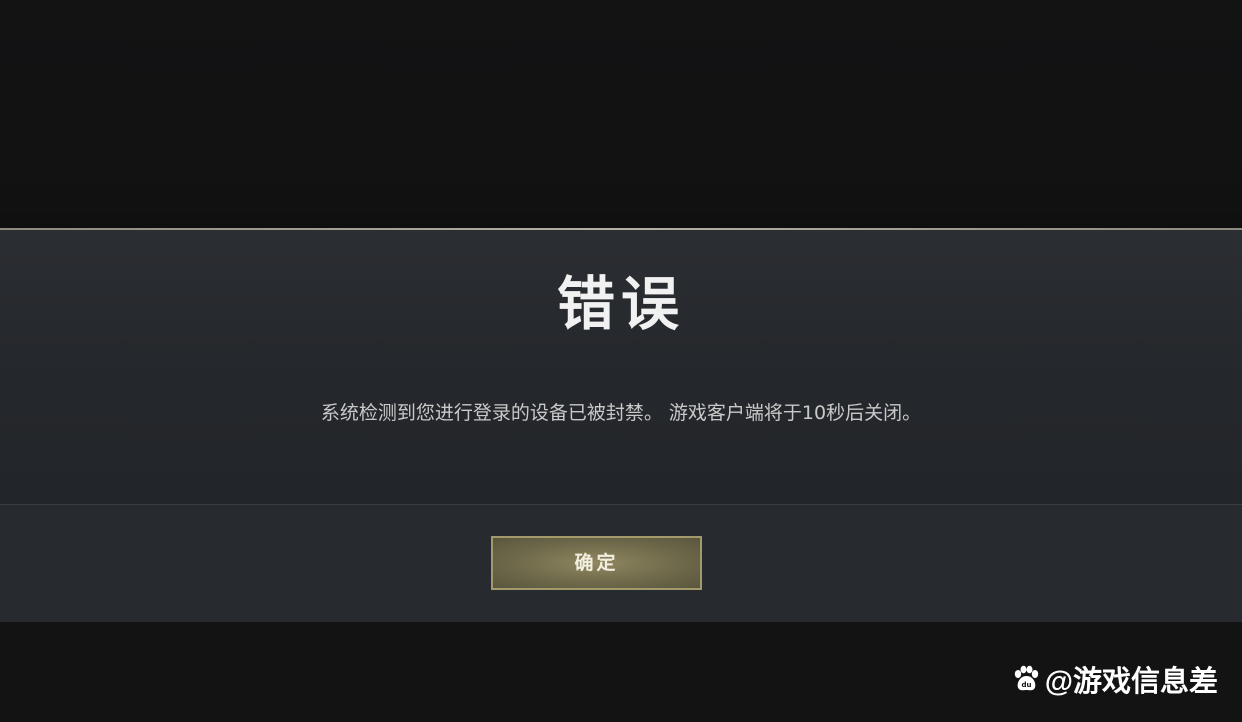 The width and height of the screenshot is (1242, 722). I want to click on paw-icon: du, so click(1026, 678).